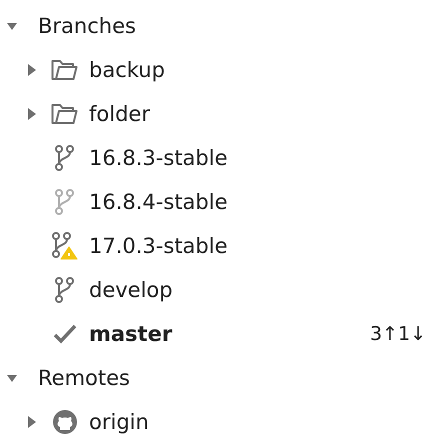 This screenshot has height=442, width=432. Describe the element at coordinates (119, 422) in the screenshot. I see `branch-label: origin` at that location.